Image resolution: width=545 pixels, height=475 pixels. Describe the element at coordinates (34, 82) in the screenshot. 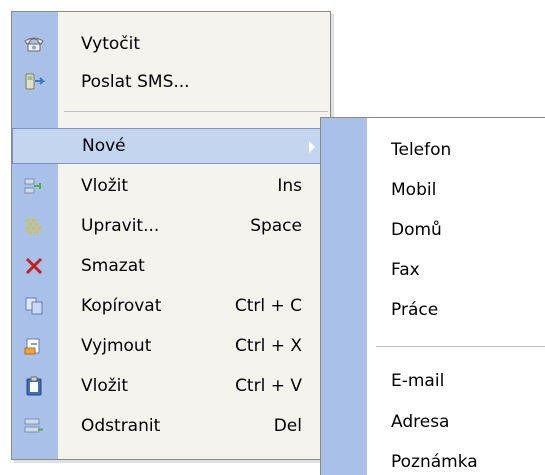

I see `sms-icon` at that location.